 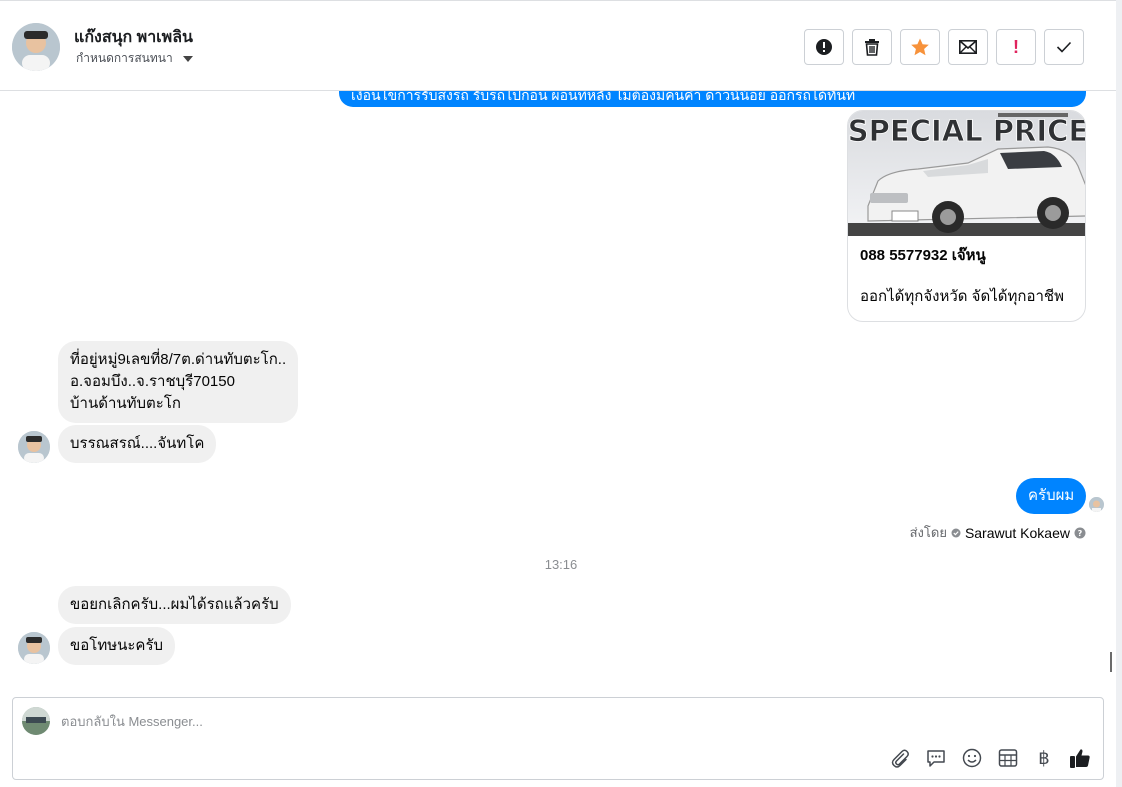 I want to click on delete-button, so click(x=872, y=47).